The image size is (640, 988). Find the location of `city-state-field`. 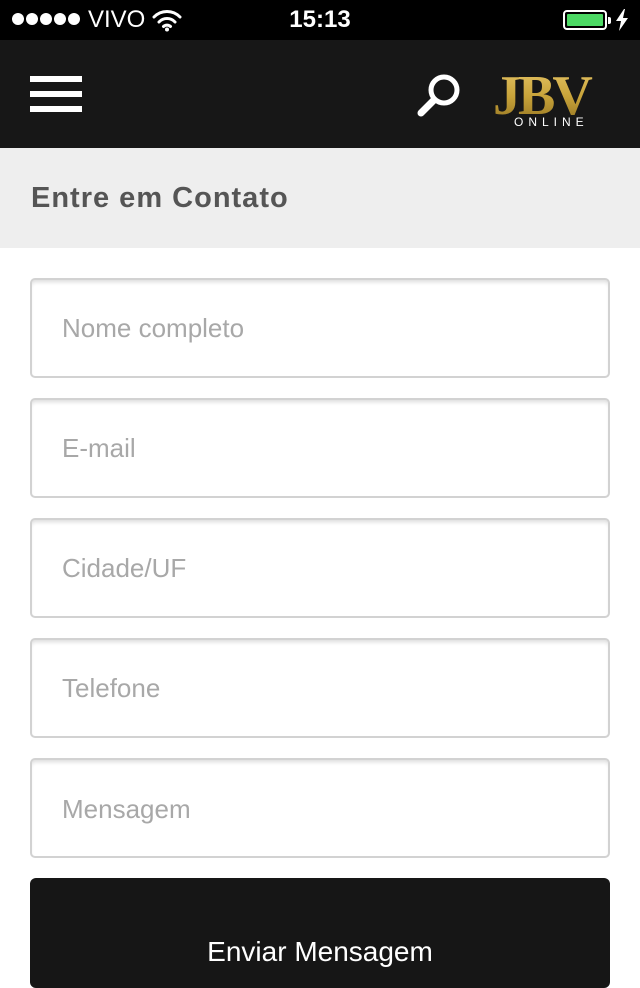

city-state-field is located at coordinates (320, 568).